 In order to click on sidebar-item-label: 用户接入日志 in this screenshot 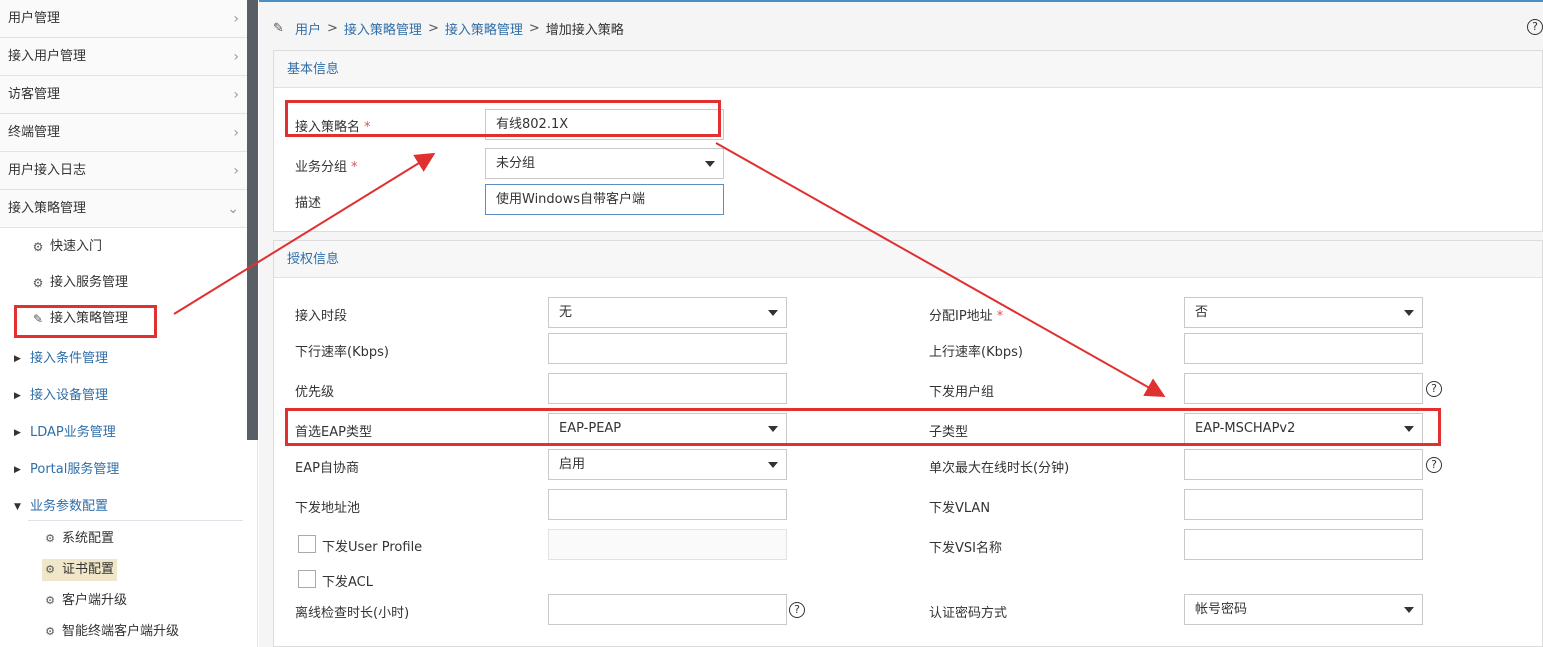, I will do `click(47, 170)`.